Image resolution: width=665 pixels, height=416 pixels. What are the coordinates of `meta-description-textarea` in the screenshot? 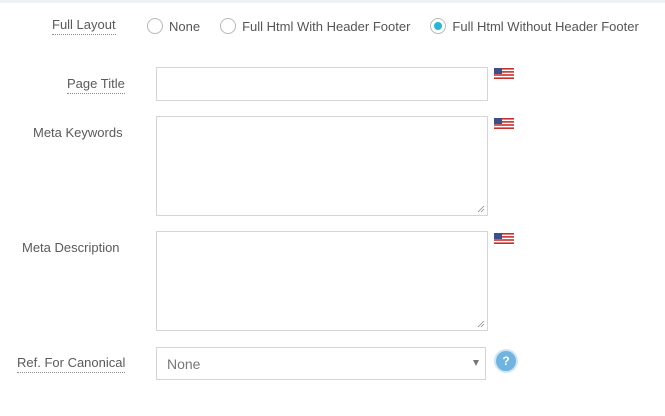 It's located at (322, 281).